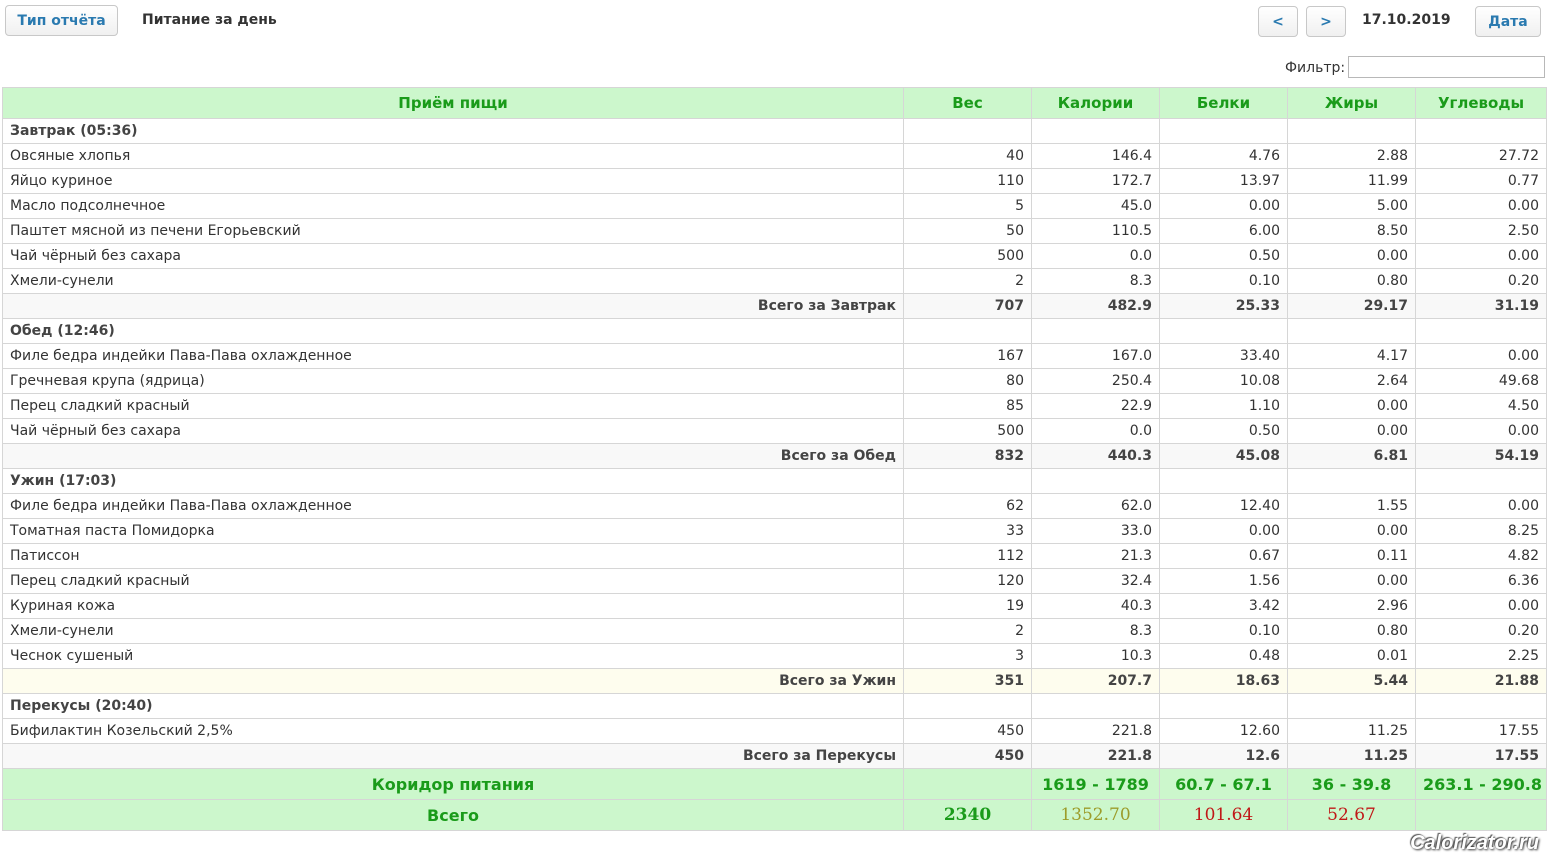 This screenshot has height=863, width=1549. Describe the element at coordinates (453, 756) in the screenshot. I see `subtotal-name-cell: Всего за Перекусы` at that location.